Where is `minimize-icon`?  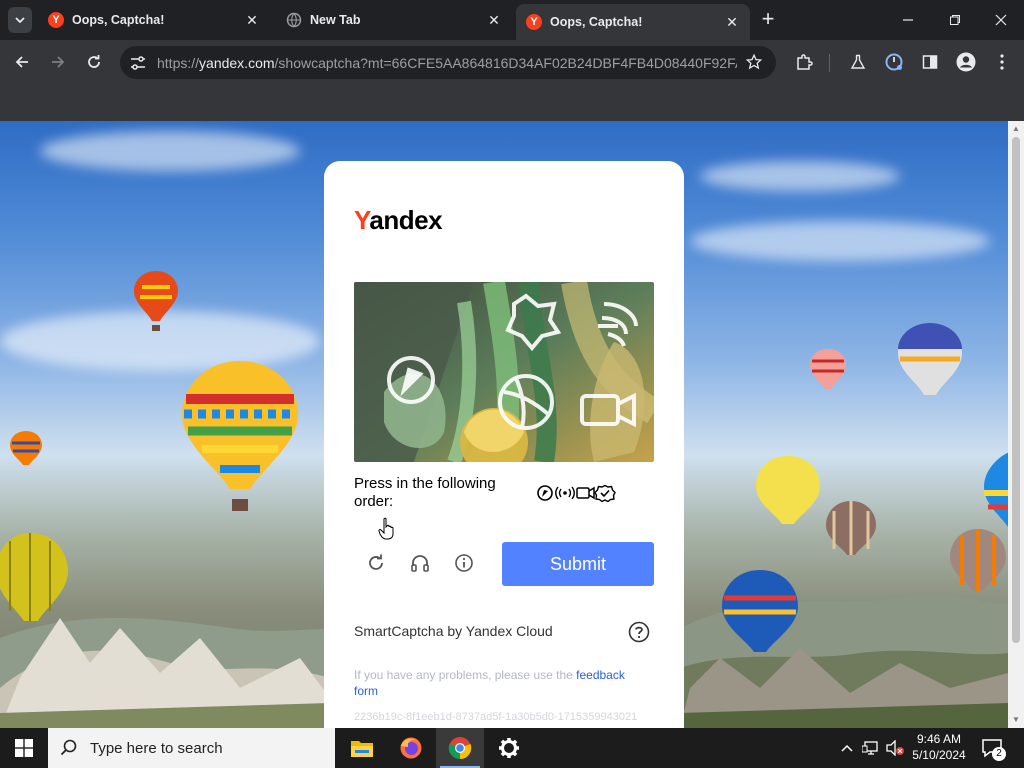 minimize-icon is located at coordinates (908, 20).